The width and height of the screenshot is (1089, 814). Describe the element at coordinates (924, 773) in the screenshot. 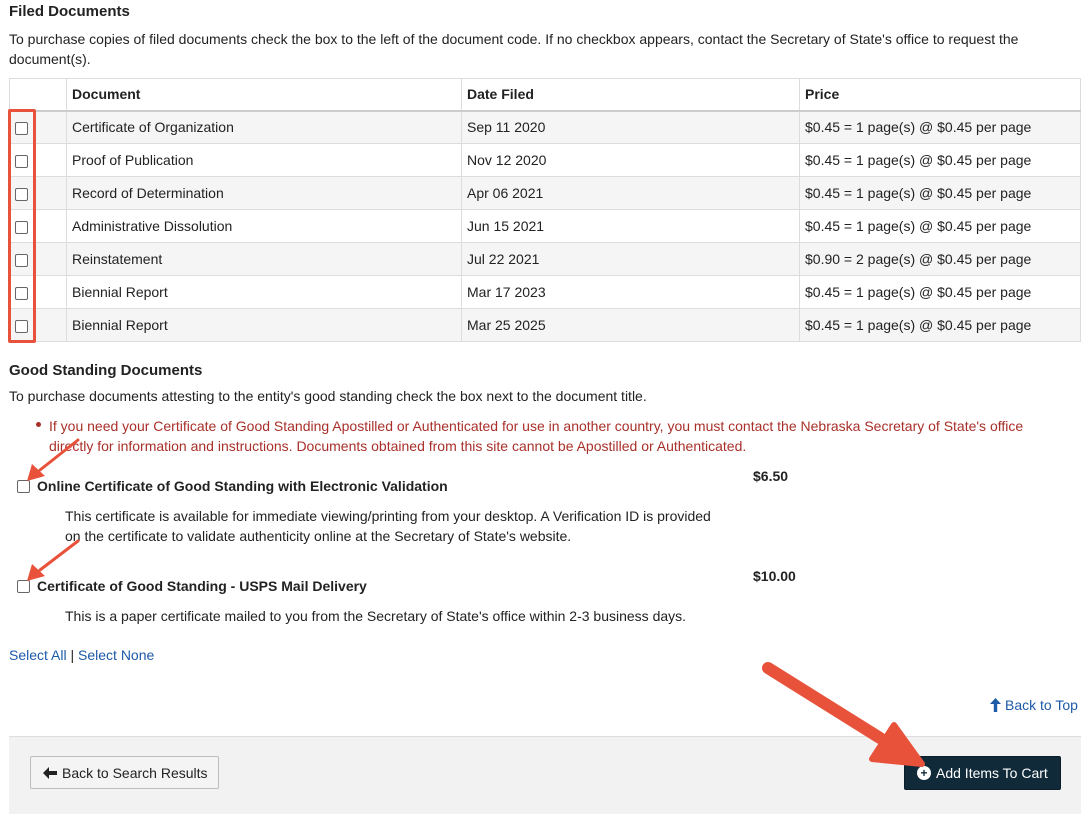

I see `plus-circle-icon: +` at that location.